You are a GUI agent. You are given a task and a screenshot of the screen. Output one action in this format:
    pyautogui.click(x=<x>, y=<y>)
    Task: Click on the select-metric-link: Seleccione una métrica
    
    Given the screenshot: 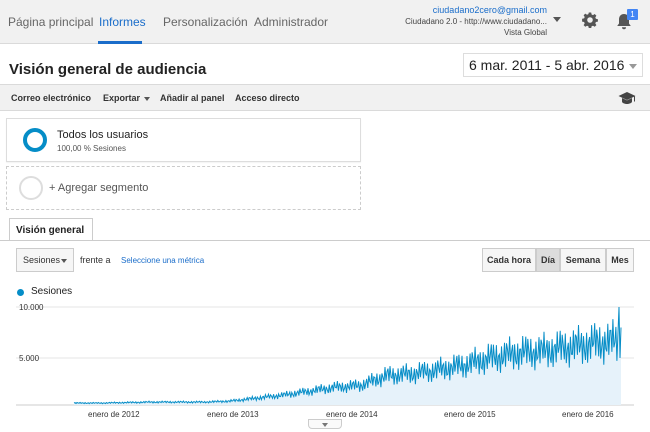 What is the action you would take?
    pyautogui.click(x=162, y=260)
    